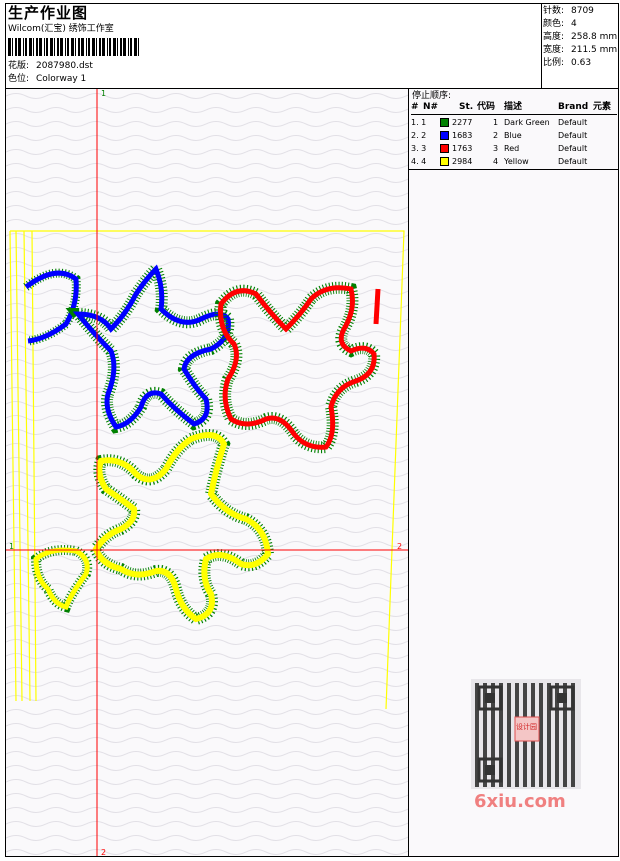  I want to click on seal-text: 设计园, so click(526, 727).